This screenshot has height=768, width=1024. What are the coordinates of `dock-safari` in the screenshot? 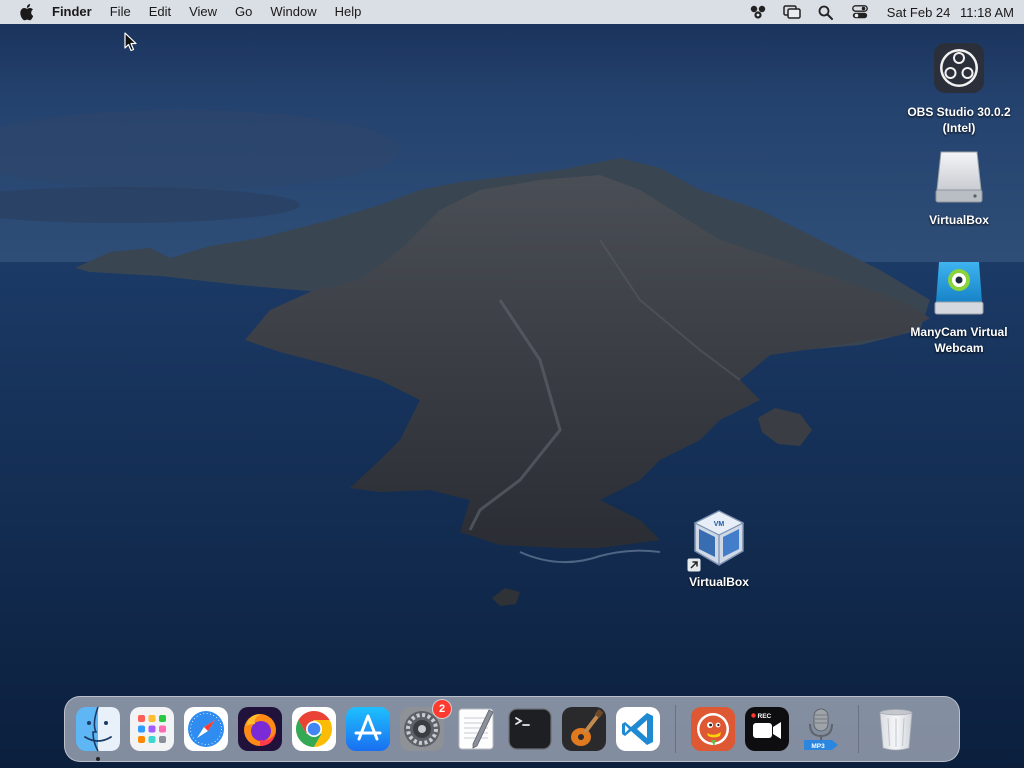 It's located at (206, 729).